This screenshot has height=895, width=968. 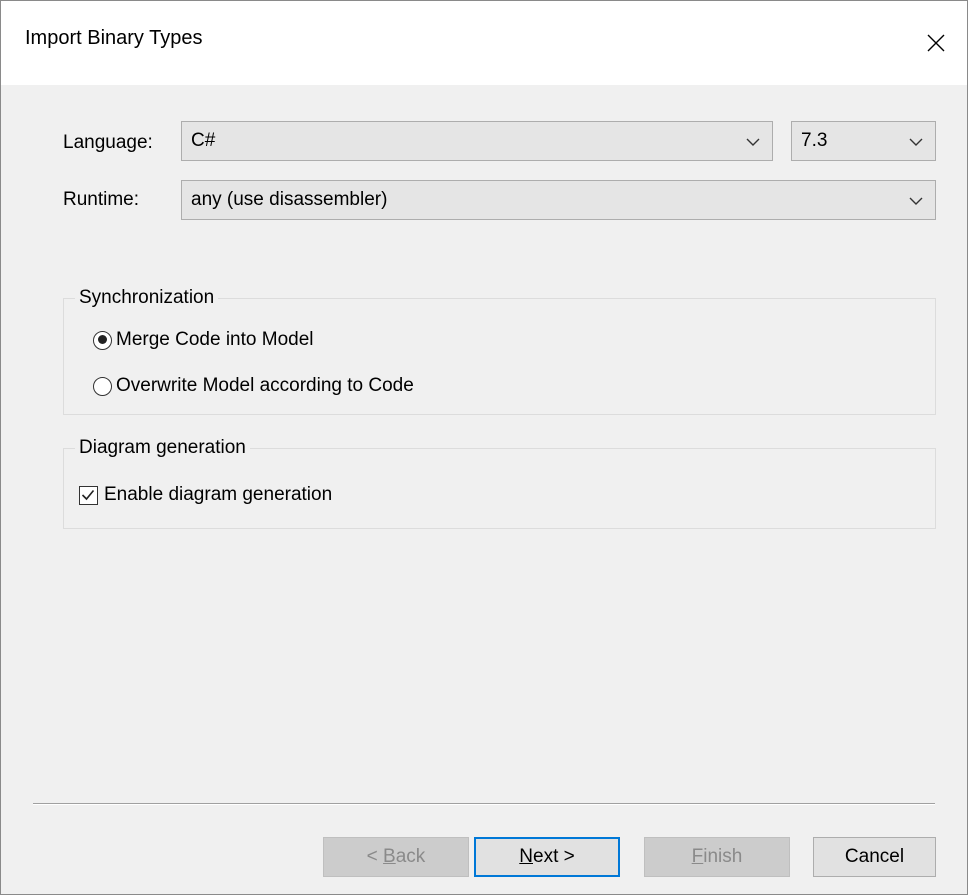 What do you see at coordinates (814, 140) in the screenshot?
I see `language-version-value: 7.3` at bounding box center [814, 140].